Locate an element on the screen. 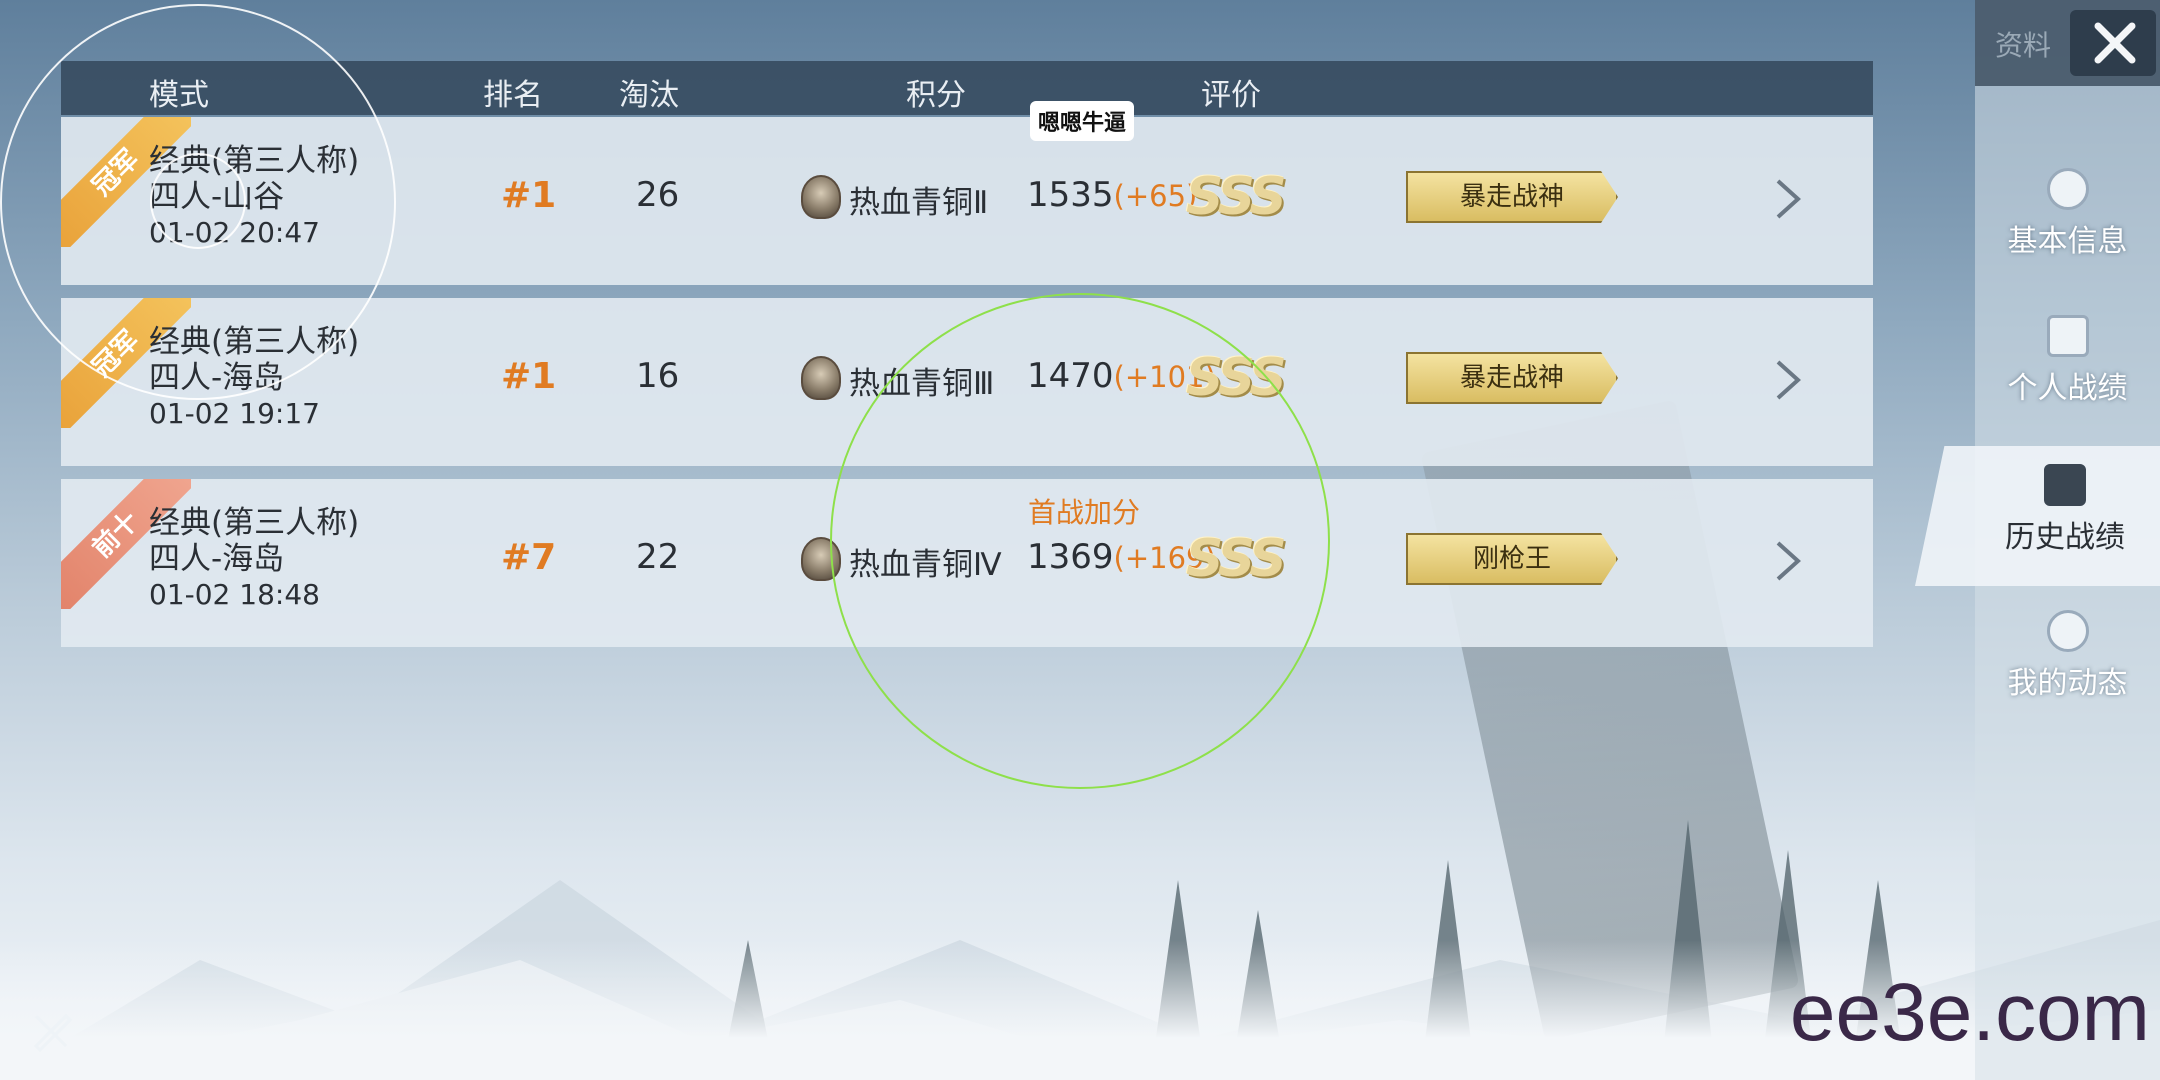 This screenshot has width=2160, height=1080. rank-value: #7 is located at coordinates (529, 557).